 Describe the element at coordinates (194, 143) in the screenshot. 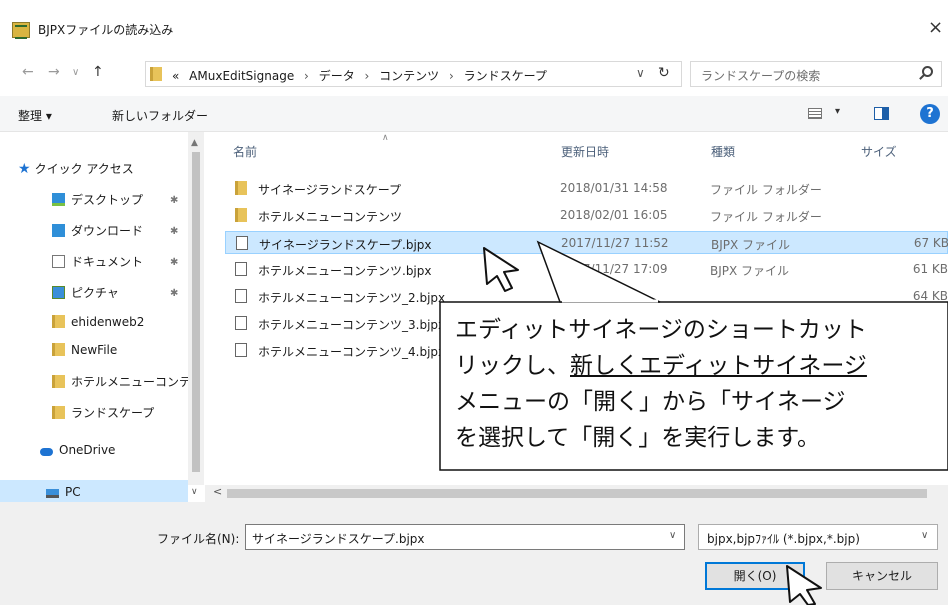

I see `scroll-up-icon: ▲` at that location.